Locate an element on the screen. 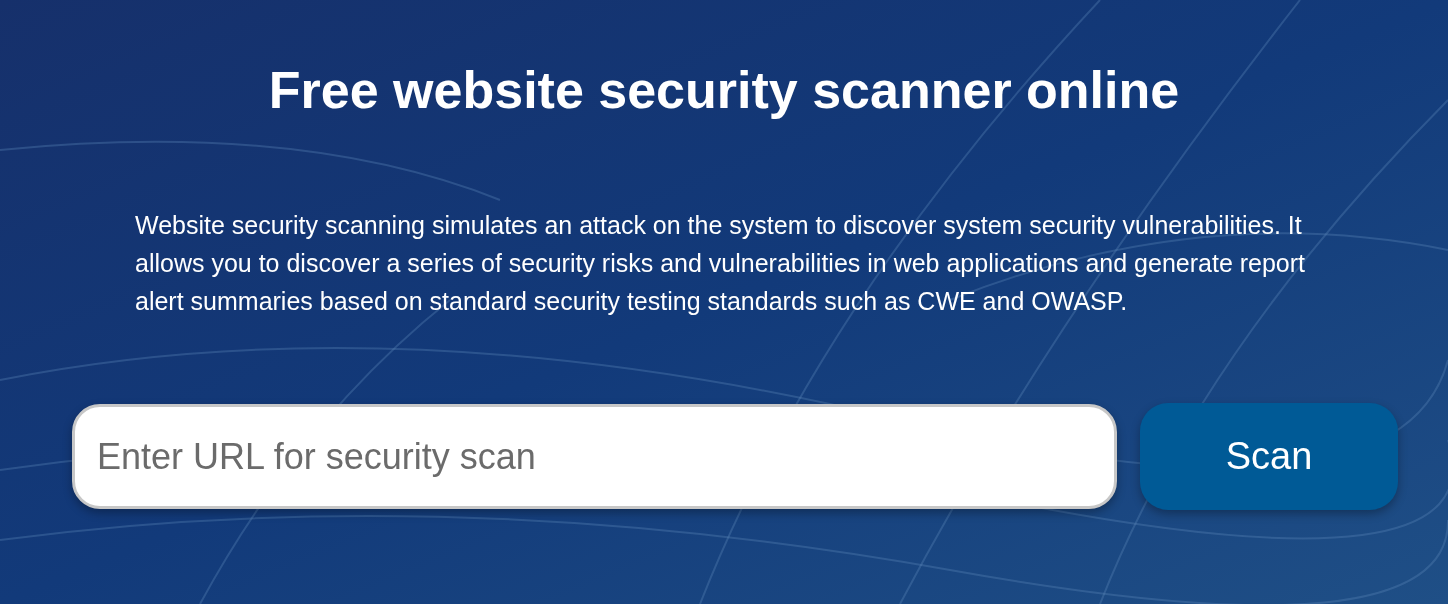 The image size is (1448, 604). scan-button: Scan is located at coordinates (1269, 456).